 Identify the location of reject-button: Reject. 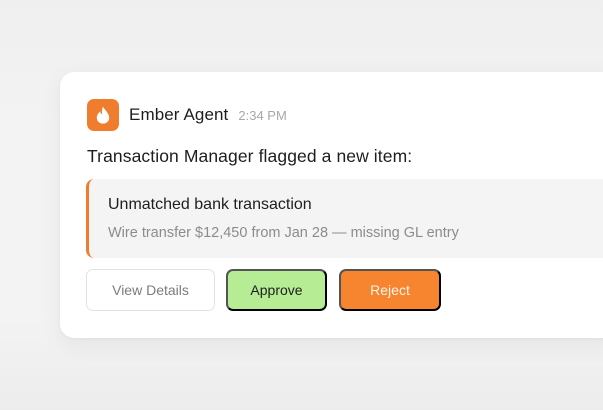
(390, 290).